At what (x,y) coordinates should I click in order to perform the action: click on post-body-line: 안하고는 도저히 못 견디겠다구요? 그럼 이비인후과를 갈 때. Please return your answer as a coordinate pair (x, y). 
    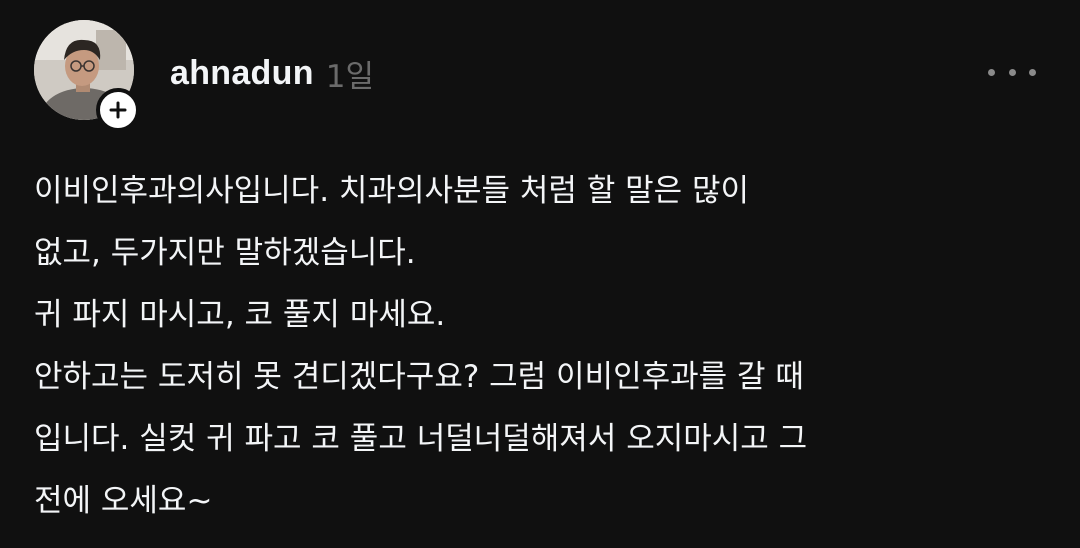
    Looking at the image, I should click on (419, 377).